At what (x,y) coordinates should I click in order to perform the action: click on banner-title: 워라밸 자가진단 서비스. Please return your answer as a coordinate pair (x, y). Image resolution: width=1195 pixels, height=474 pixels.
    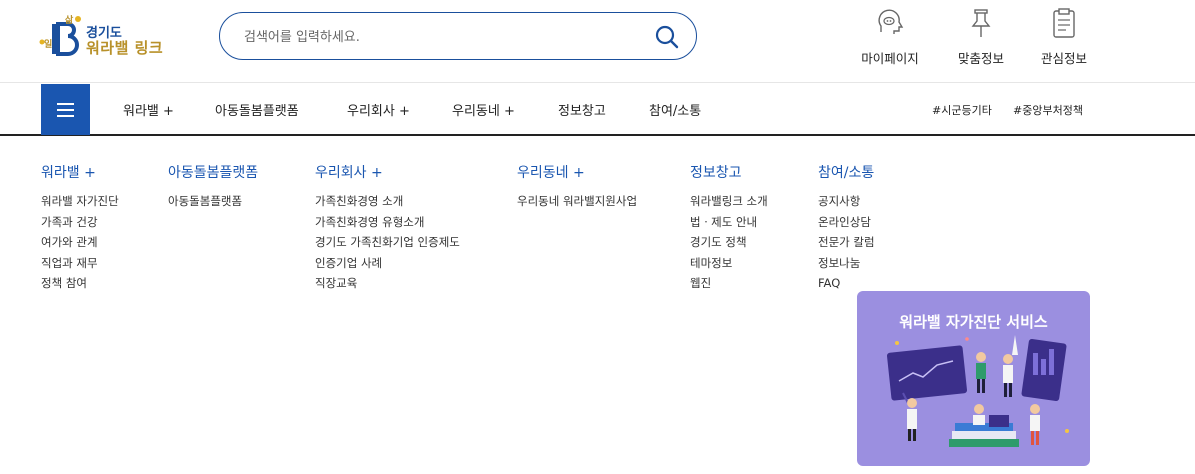
    Looking at the image, I should click on (973, 322).